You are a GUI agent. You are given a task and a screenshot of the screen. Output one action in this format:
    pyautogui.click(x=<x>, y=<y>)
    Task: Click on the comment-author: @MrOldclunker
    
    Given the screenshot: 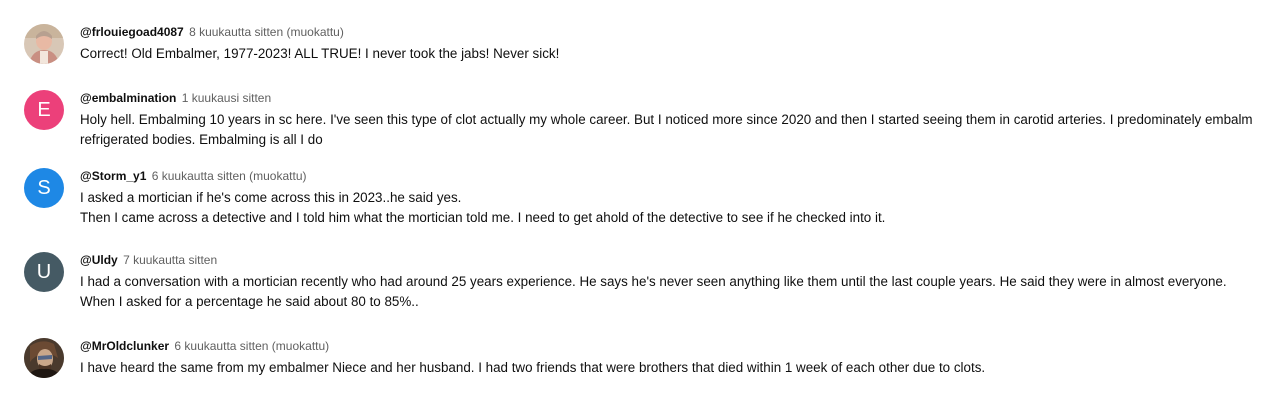 What is the action you would take?
    pyautogui.click(x=124, y=346)
    